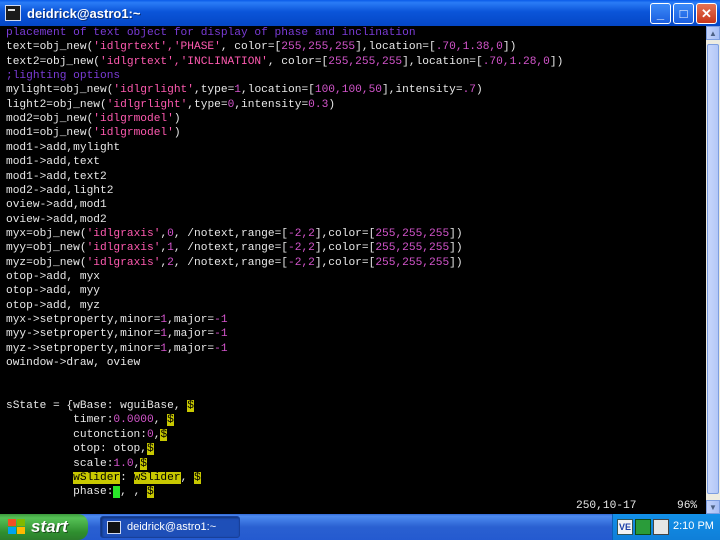 Image resolution: width=720 pixels, height=540 pixels. Describe the element at coordinates (60, 492) in the screenshot. I see `code-token: phase:` at that location.